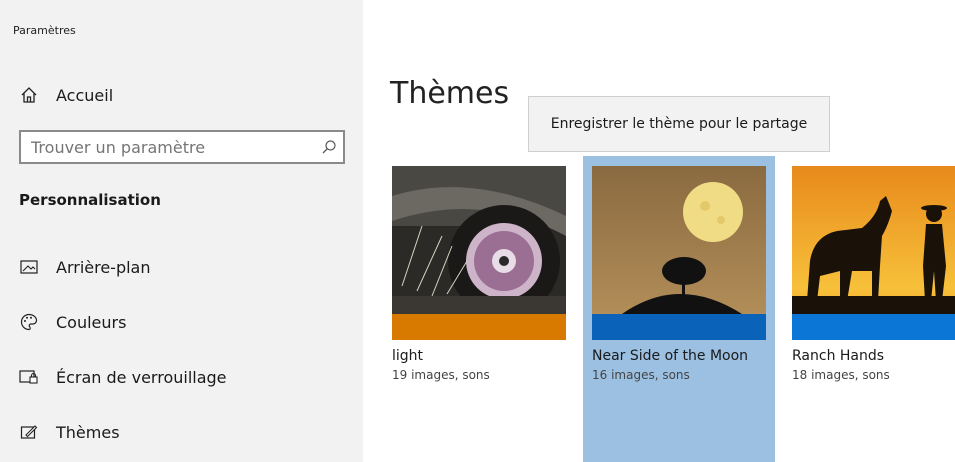 Image resolution: width=955 pixels, height=462 pixels. I want to click on search-box, so click(182, 147).